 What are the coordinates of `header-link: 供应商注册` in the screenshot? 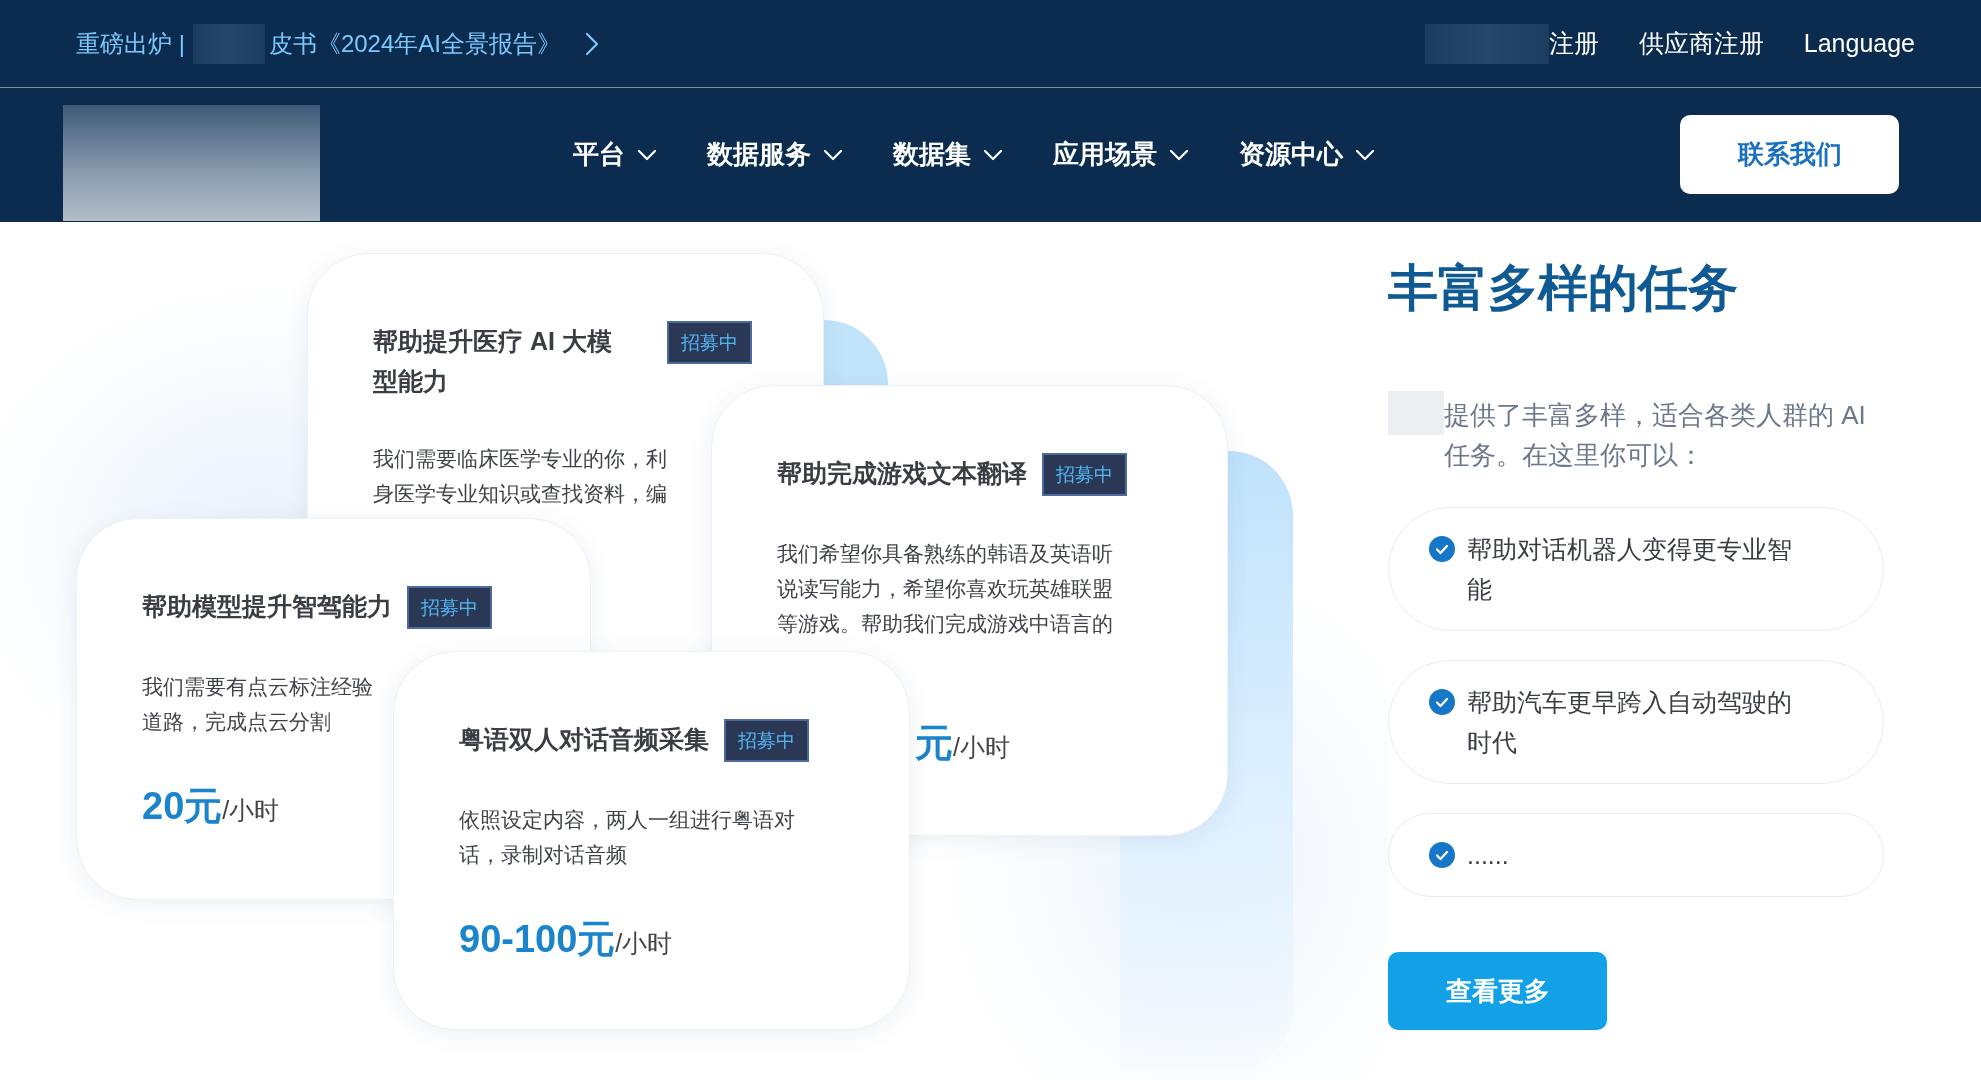 It's located at (1701, 43).